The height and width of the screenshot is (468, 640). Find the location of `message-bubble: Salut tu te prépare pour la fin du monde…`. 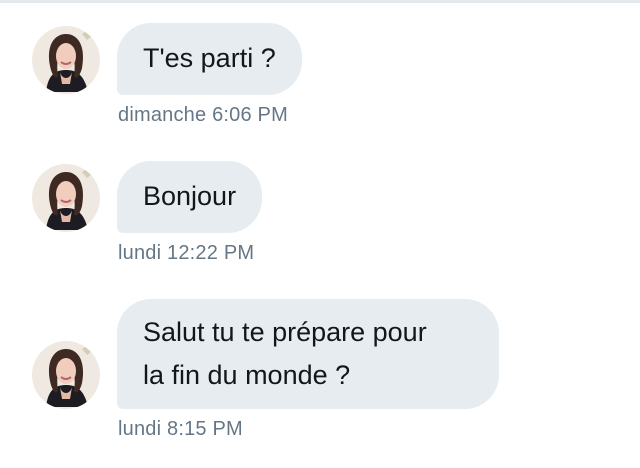

message-bubble: Salut tu te prépare pour la fin du monde… is located at coordinates (308, 354).